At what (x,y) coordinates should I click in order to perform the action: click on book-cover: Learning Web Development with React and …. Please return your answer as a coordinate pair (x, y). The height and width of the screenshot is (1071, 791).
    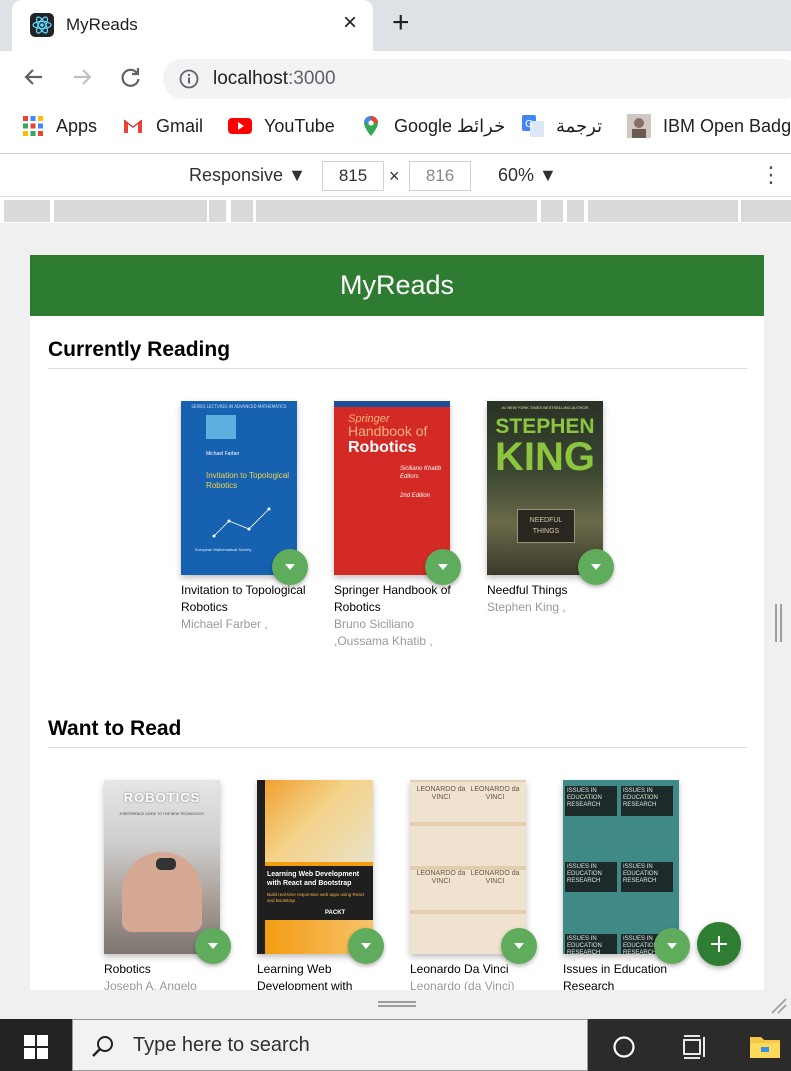
    Looking at the image, I should click on (315, 867).